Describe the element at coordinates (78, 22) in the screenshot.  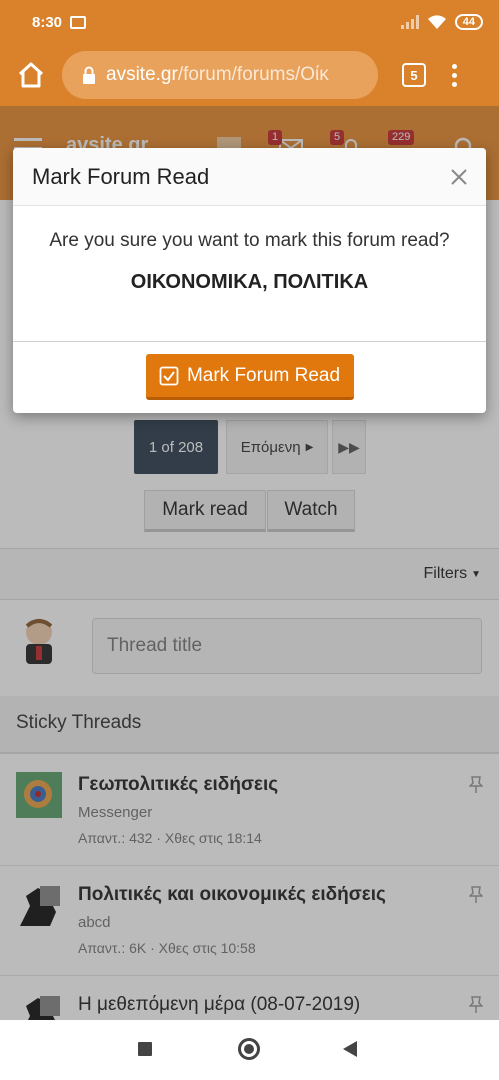
I see `gmail-notification-icon` at that location.